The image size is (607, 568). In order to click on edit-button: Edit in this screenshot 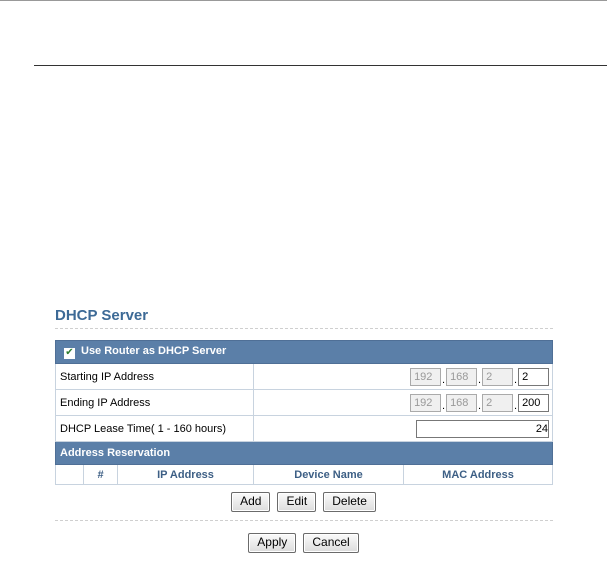, I will do `click(297, 502)`.